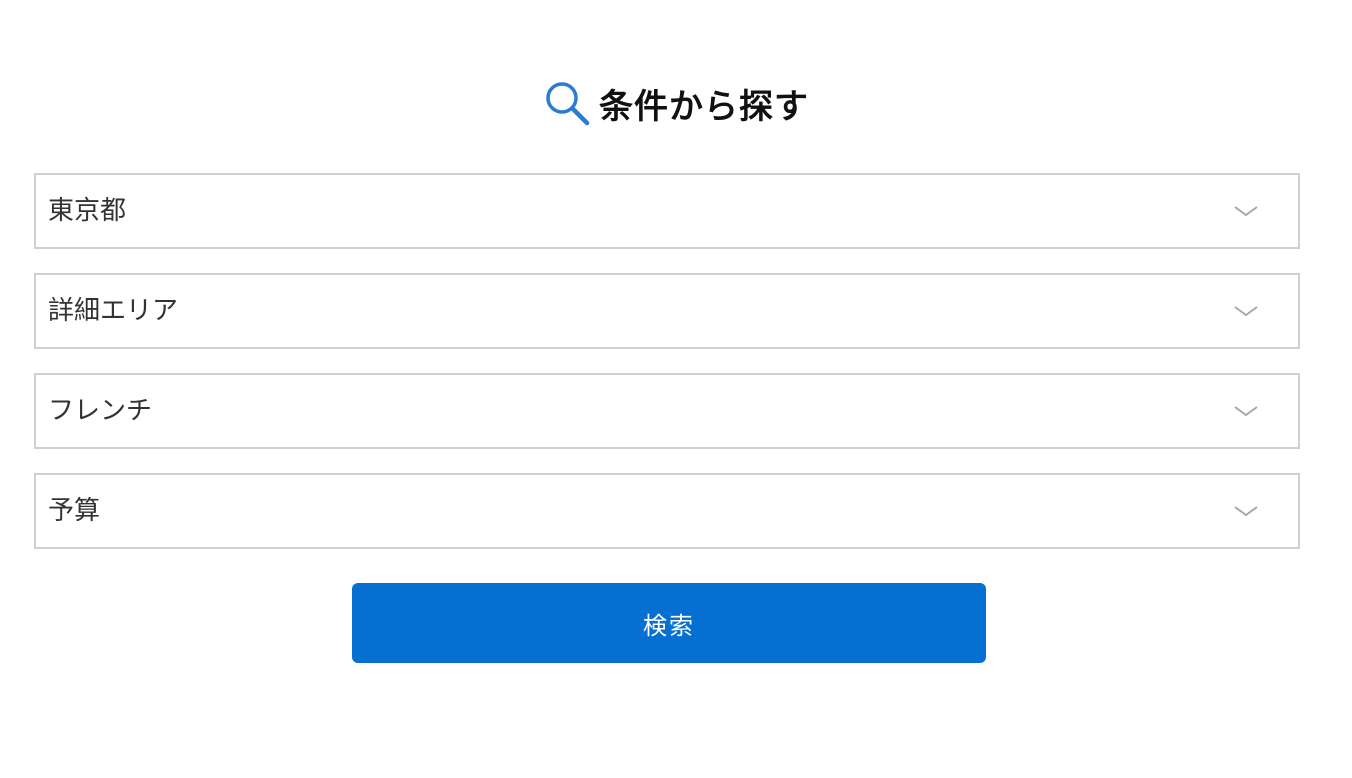  Describe the element at coordinates (669, 625) in the screenshot. I see `search-button-label: 検索` at that location.